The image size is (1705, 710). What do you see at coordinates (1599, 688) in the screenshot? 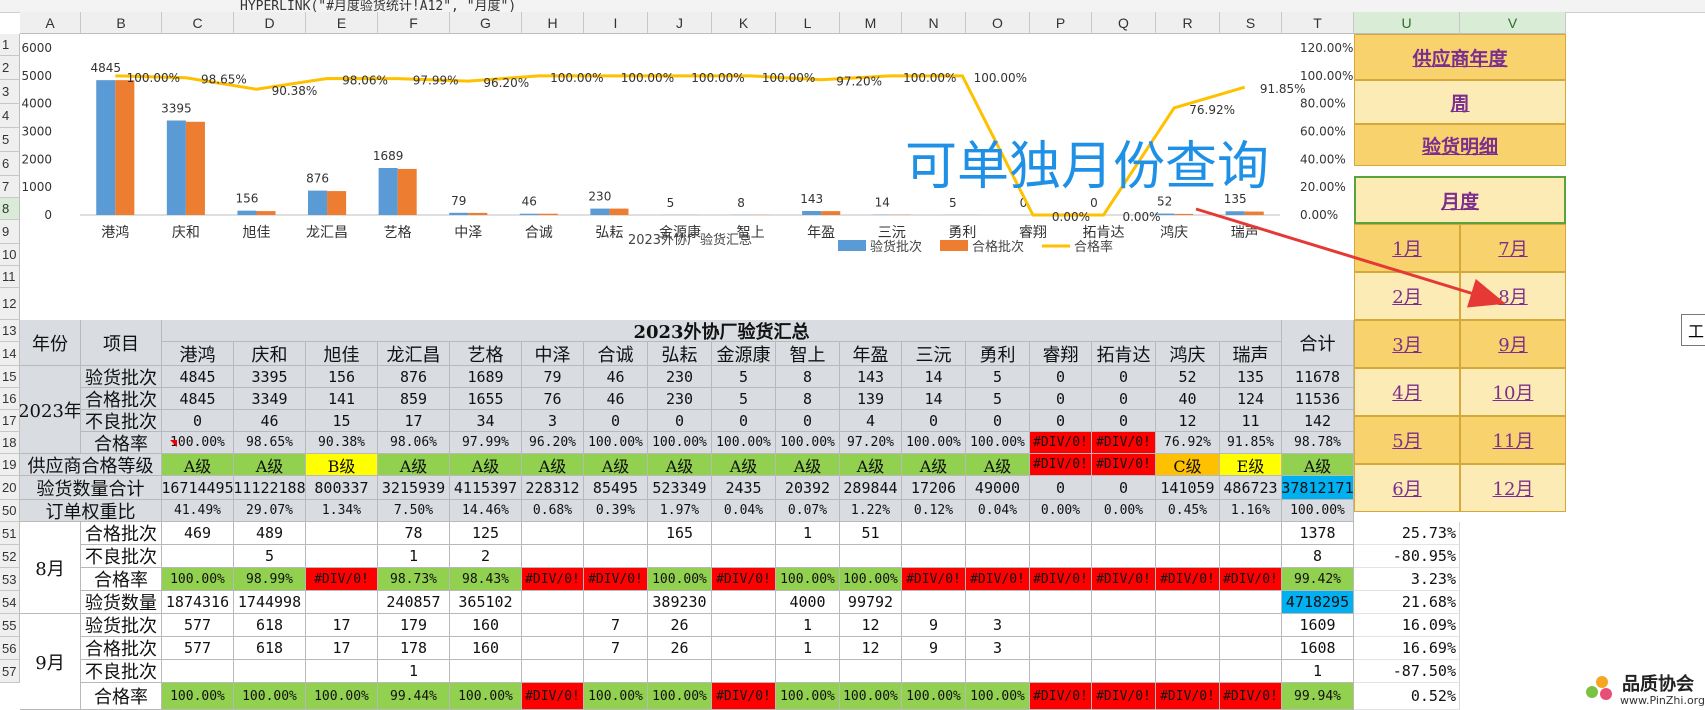
I see `logo-icon` at bounding box center [1599, 688].